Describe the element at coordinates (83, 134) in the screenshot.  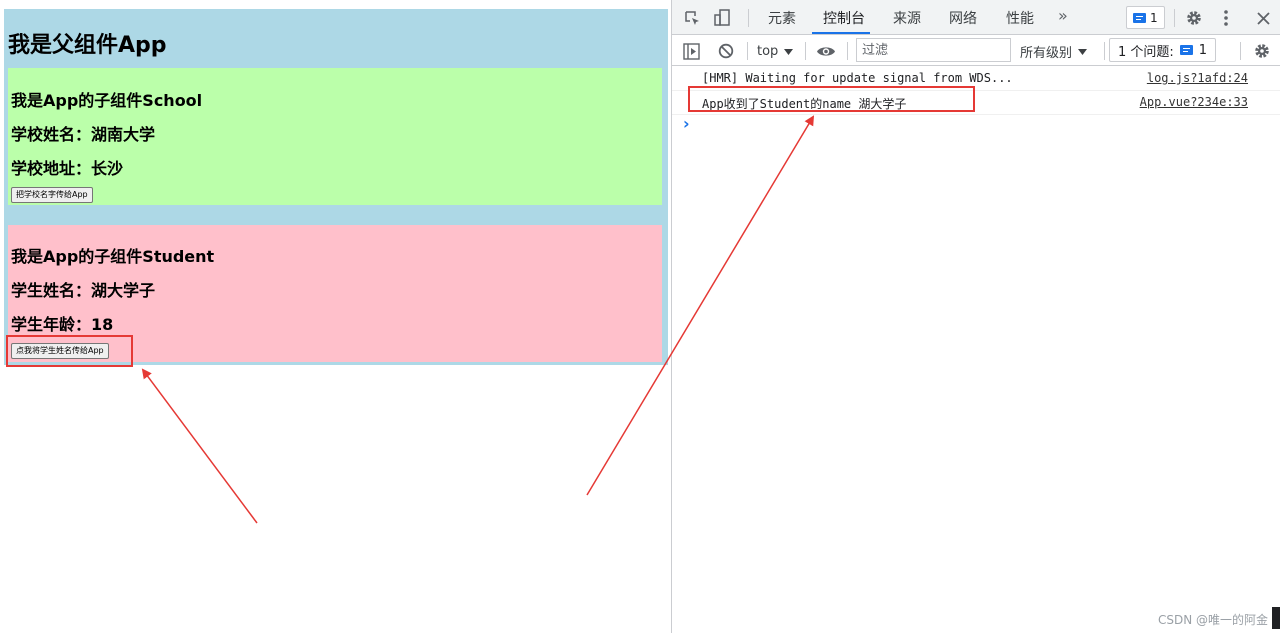
I see `school-name-line: 学校姓名：湖南大学` at that location.